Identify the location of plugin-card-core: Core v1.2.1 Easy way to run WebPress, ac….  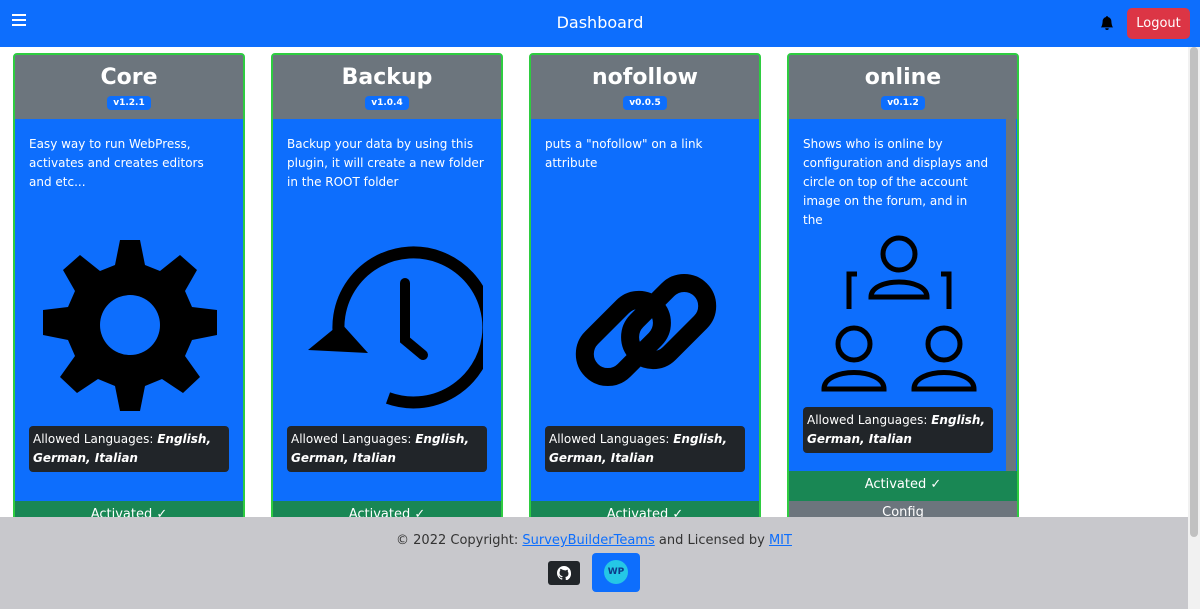
(129, 285).